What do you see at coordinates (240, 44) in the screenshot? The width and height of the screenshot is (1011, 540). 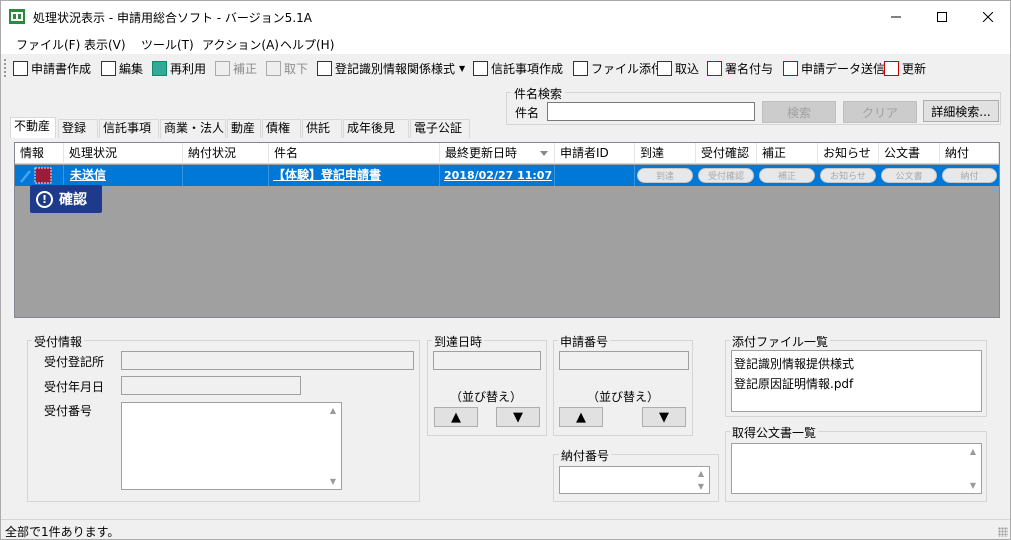 I see `menu-action: アクション(A)` at bounding box center [240, 44].